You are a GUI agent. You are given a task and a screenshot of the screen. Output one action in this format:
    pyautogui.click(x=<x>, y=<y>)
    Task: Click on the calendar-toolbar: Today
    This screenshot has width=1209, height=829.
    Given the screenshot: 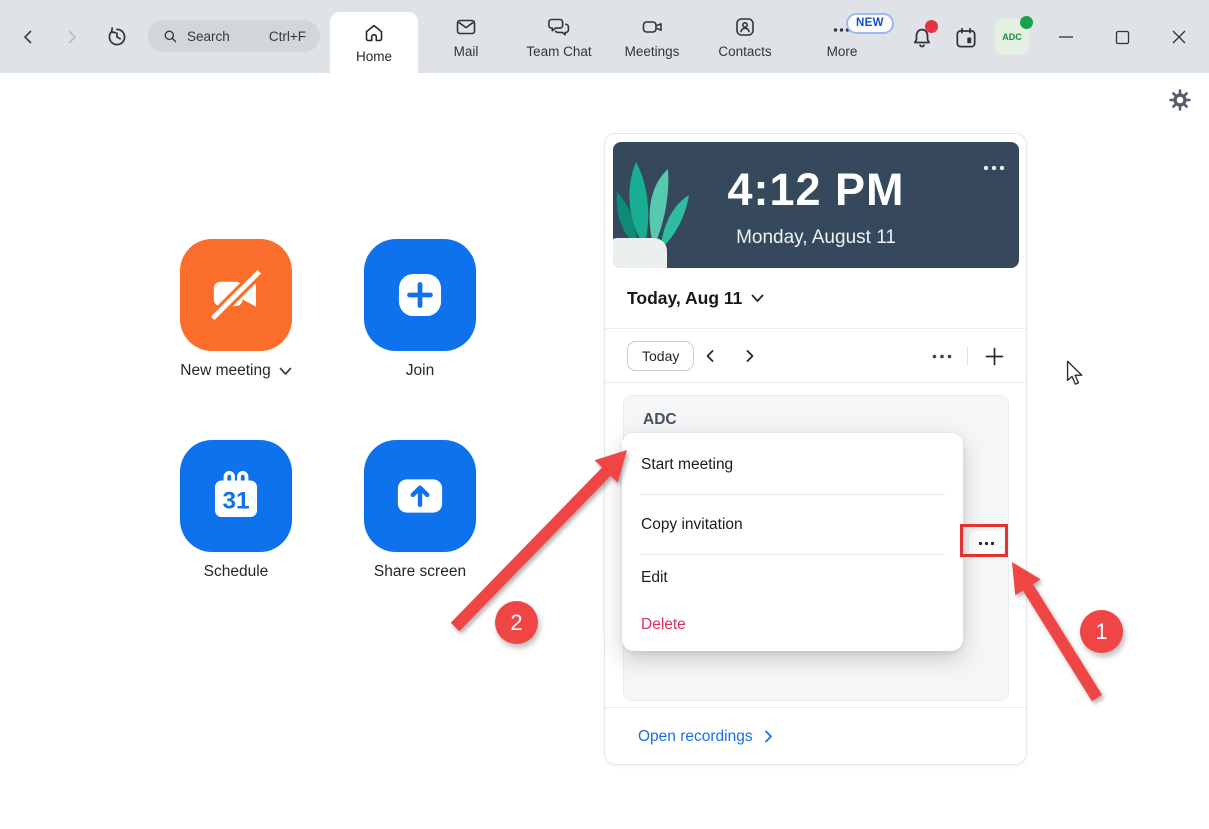 What is the action you would take?
    pyautogui.click(x=815, y=356)
    